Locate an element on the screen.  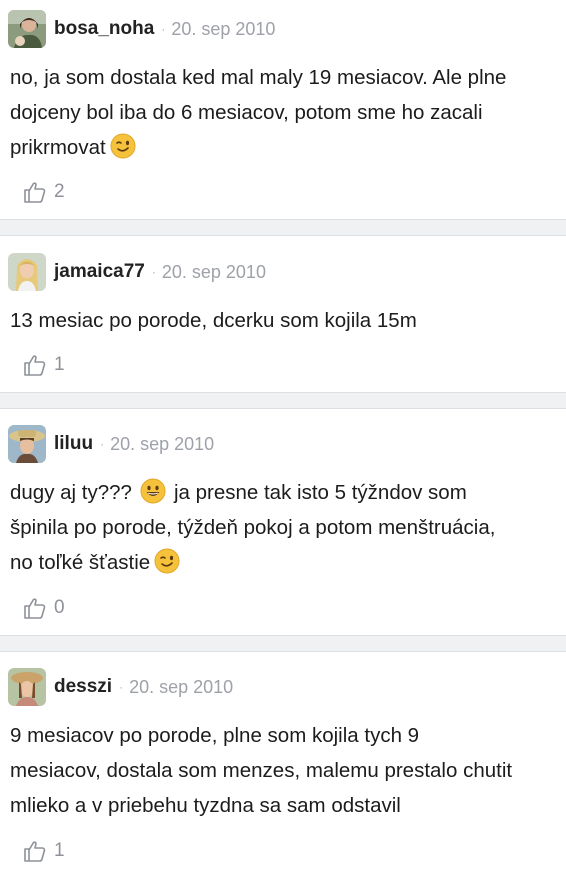
comment-header: liluu · 20. sep 2010 is located at coordinates (111, 444).